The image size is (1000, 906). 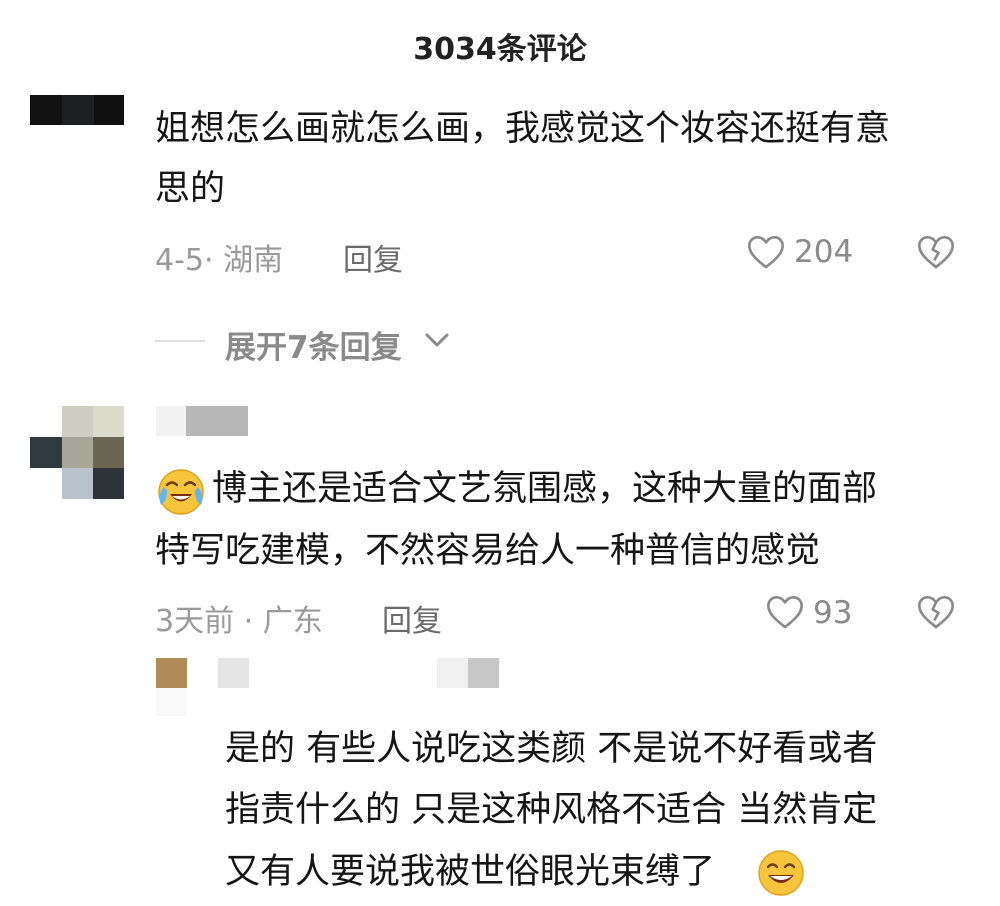 I want to click on expand-replies-label: 展开7条回复, so click(x=313, y=344).